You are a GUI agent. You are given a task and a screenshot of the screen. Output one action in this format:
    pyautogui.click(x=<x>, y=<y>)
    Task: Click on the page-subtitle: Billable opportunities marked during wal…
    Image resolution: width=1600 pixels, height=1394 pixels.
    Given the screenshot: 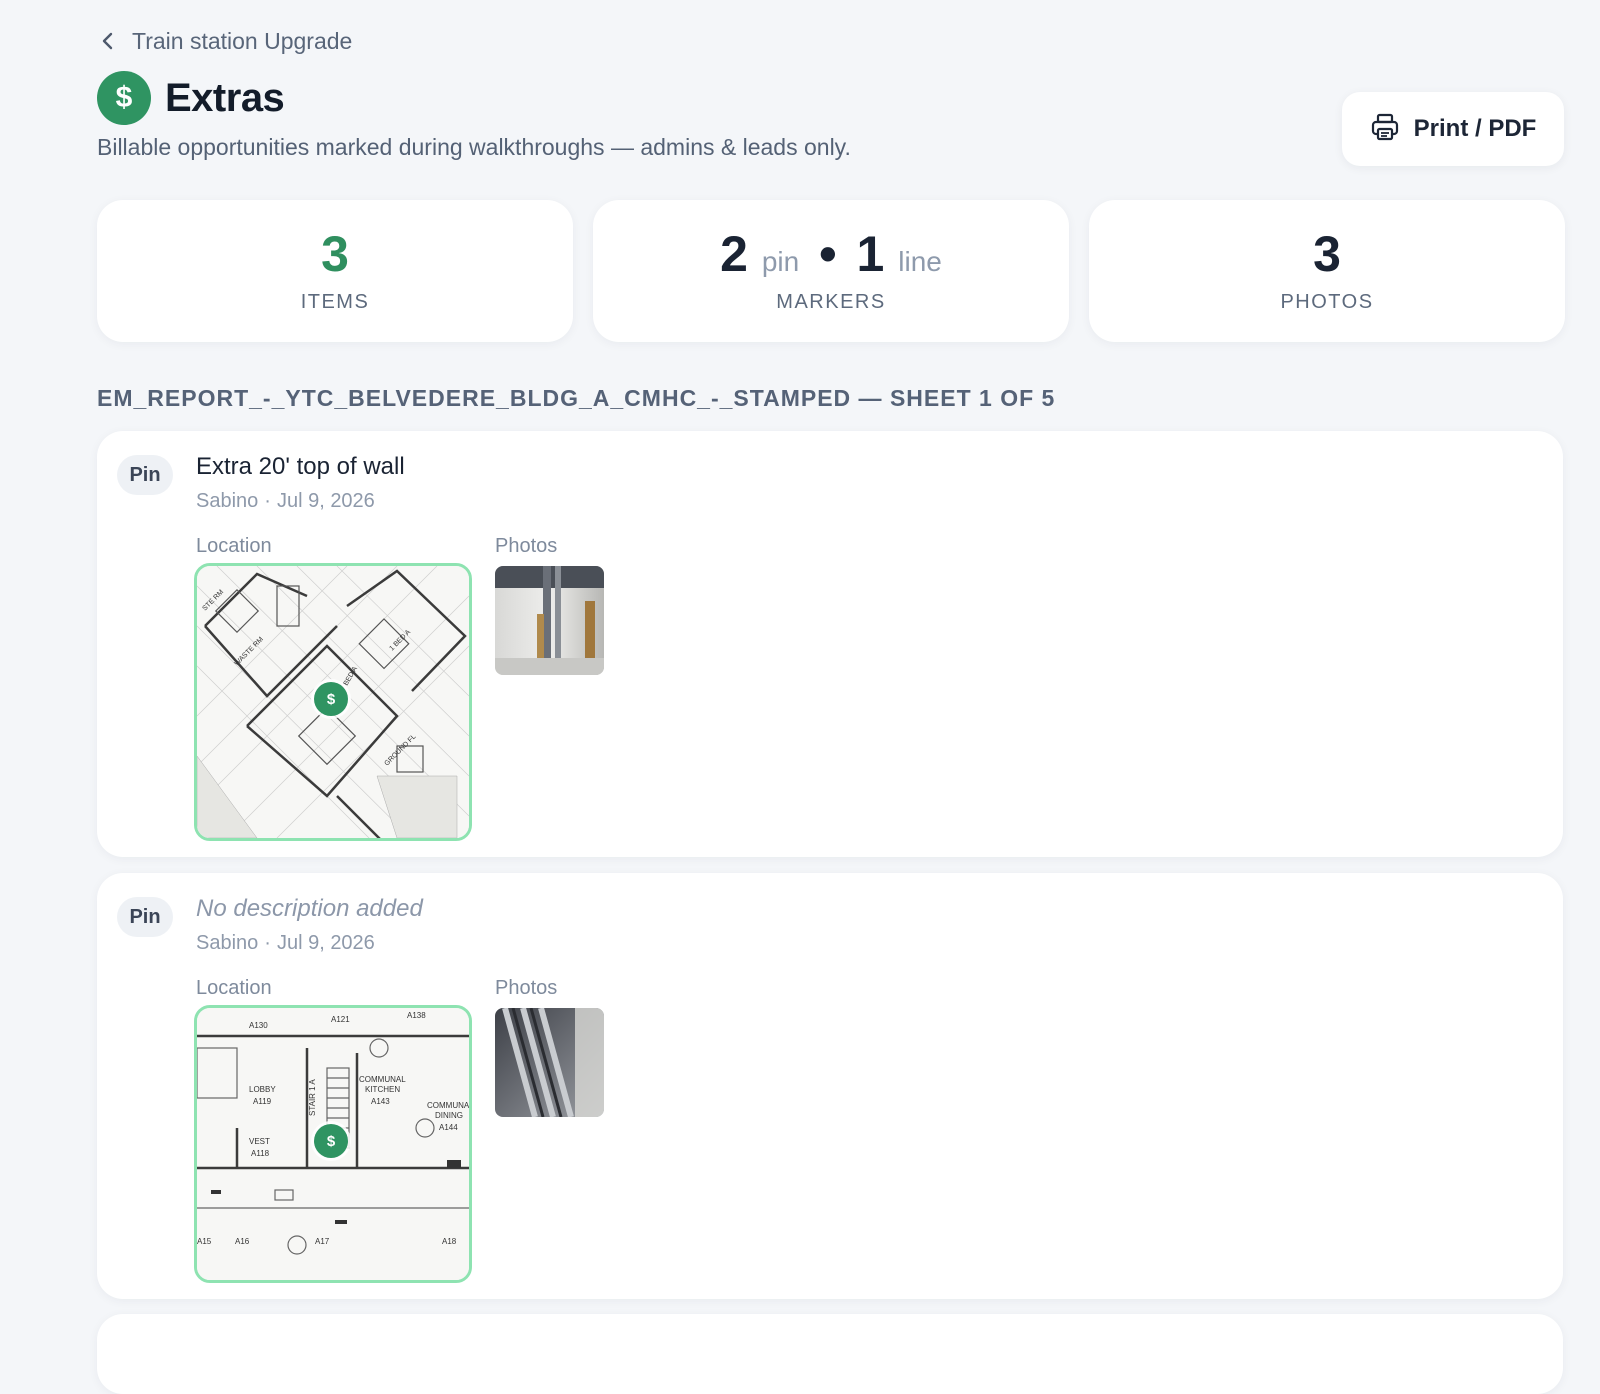 What is the action you would take?
    pyautogui.click(x=474, y=147)
    